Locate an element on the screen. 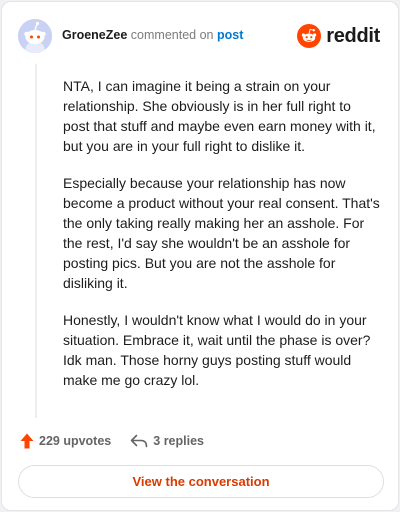 Image resolution: width=400 pixels, height=512 pixels. comment-byline: GroeneZee commented on post is located at coordinates (152, 35).